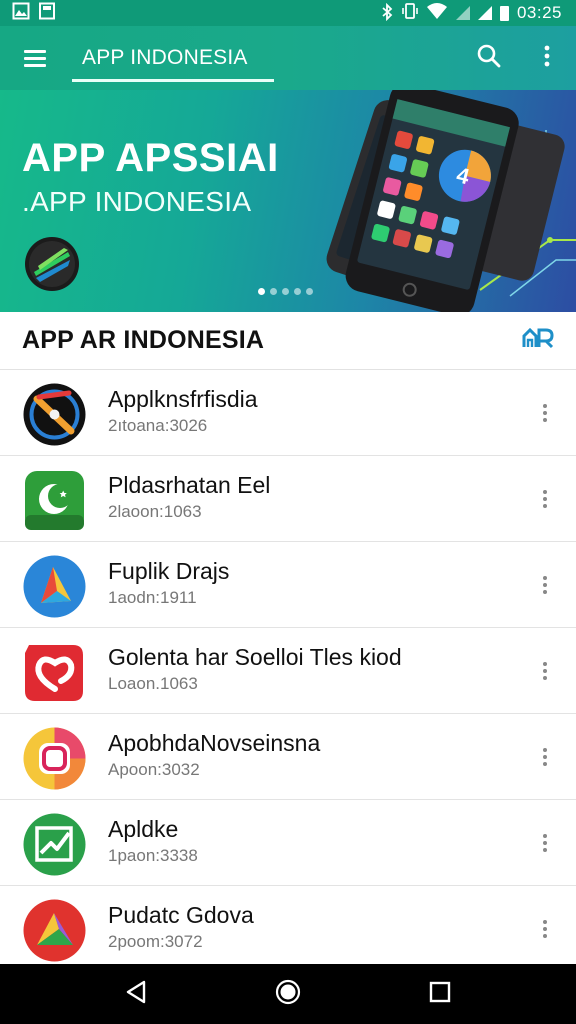 The height and width of the screenshot is (1024, 576). Describe the element at coordinates (150, 158) in the screenshot. I see `banner-title: APP APSSIAI` at that location.